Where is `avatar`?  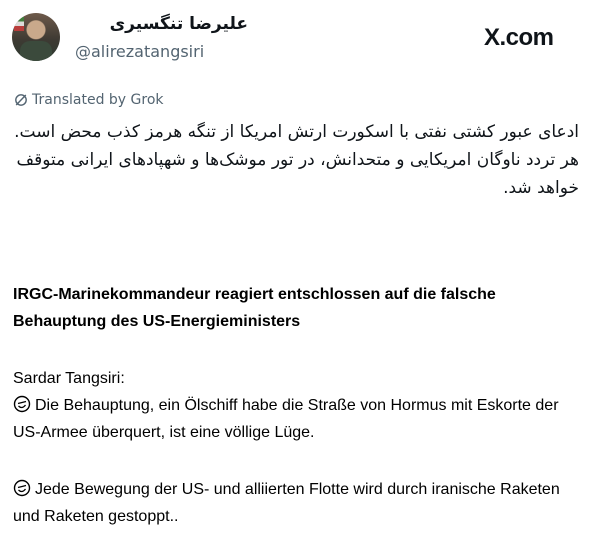
avatar is located at coordinates (36, 37).